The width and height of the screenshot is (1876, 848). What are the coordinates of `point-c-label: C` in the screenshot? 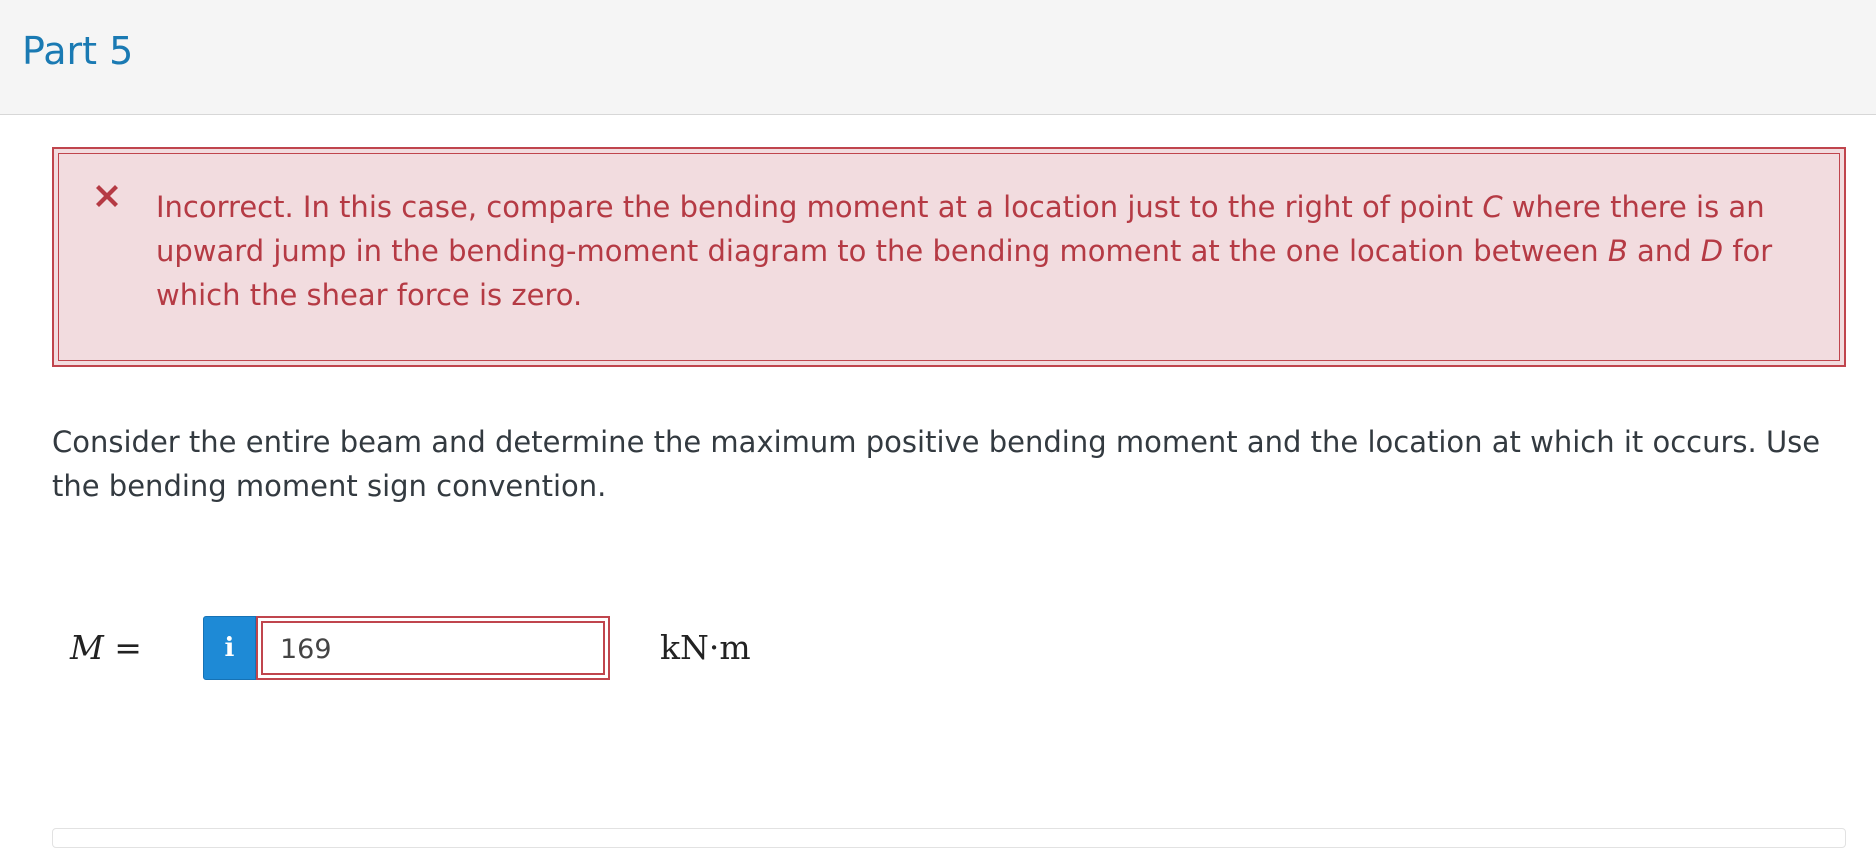 It's located at (1492, 207).